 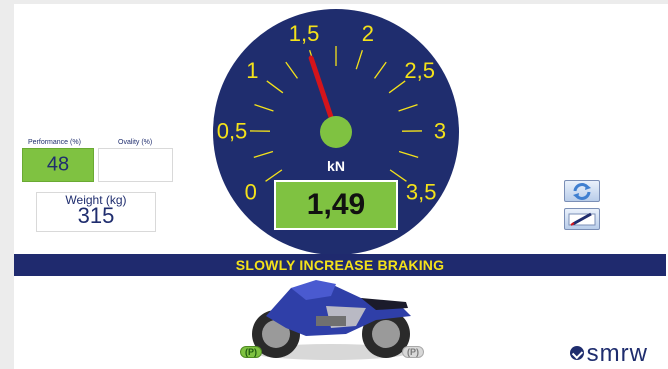 I want to click on gauge-scale-label: 0,5, so click(x=232, y=131).